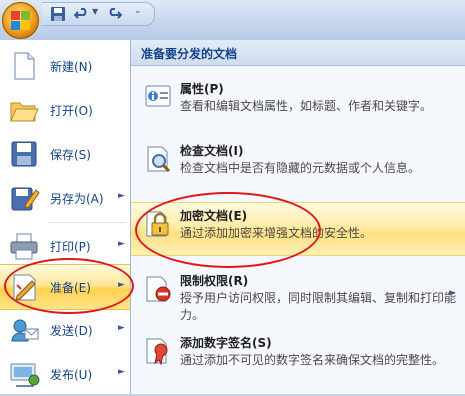 Image resolution: width=465 pixels, height=396 pixels. Describe the element at coordinates (306, 106) in the screenshot. I see `submenu-item-description: 查看和编辑文档属性，如标题、作者和关键字。` at that location.